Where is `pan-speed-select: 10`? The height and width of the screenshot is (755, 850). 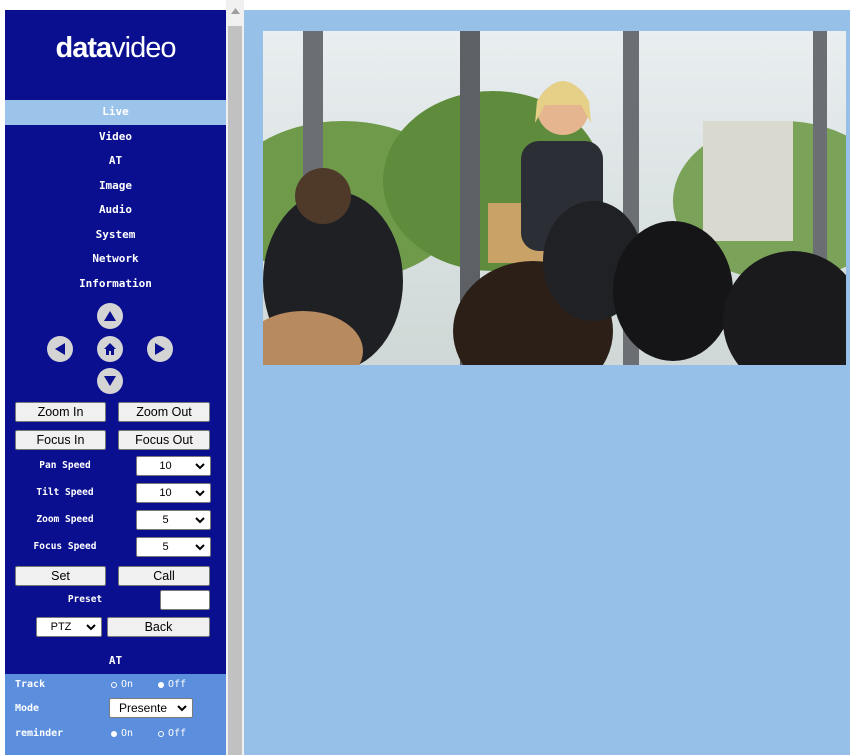 pan-speed-select: 10 is located at coordinates (173, 466).